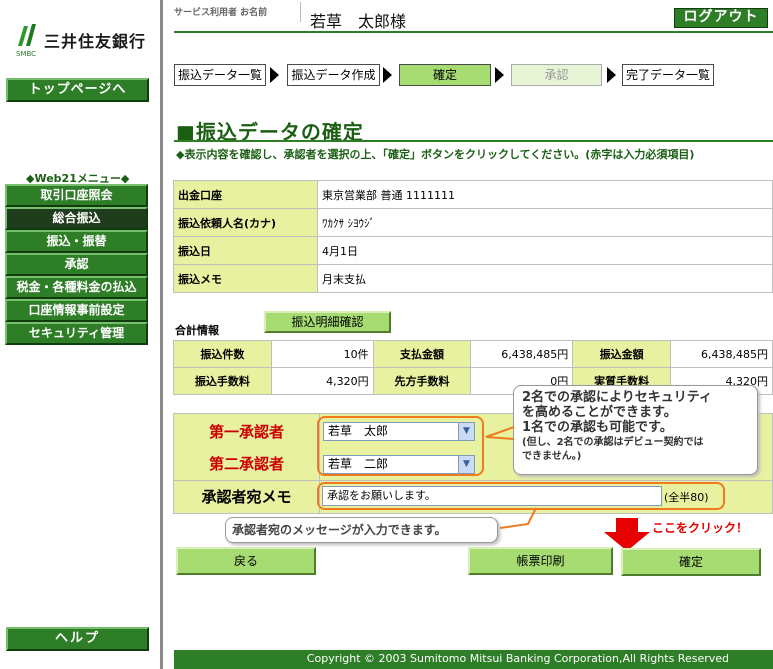 The width and height of the screenshot is (773, 669). Describe the element at coordinates (700, 528) in the screenshot. I see `click-here-label: ここをクリック！` at that location.